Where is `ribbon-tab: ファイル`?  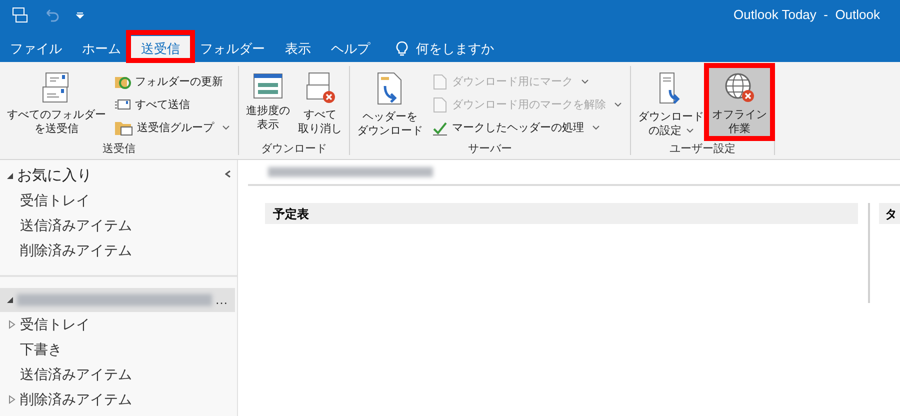 ribbon-tab: ファイル is located at coordinates (36, 49).